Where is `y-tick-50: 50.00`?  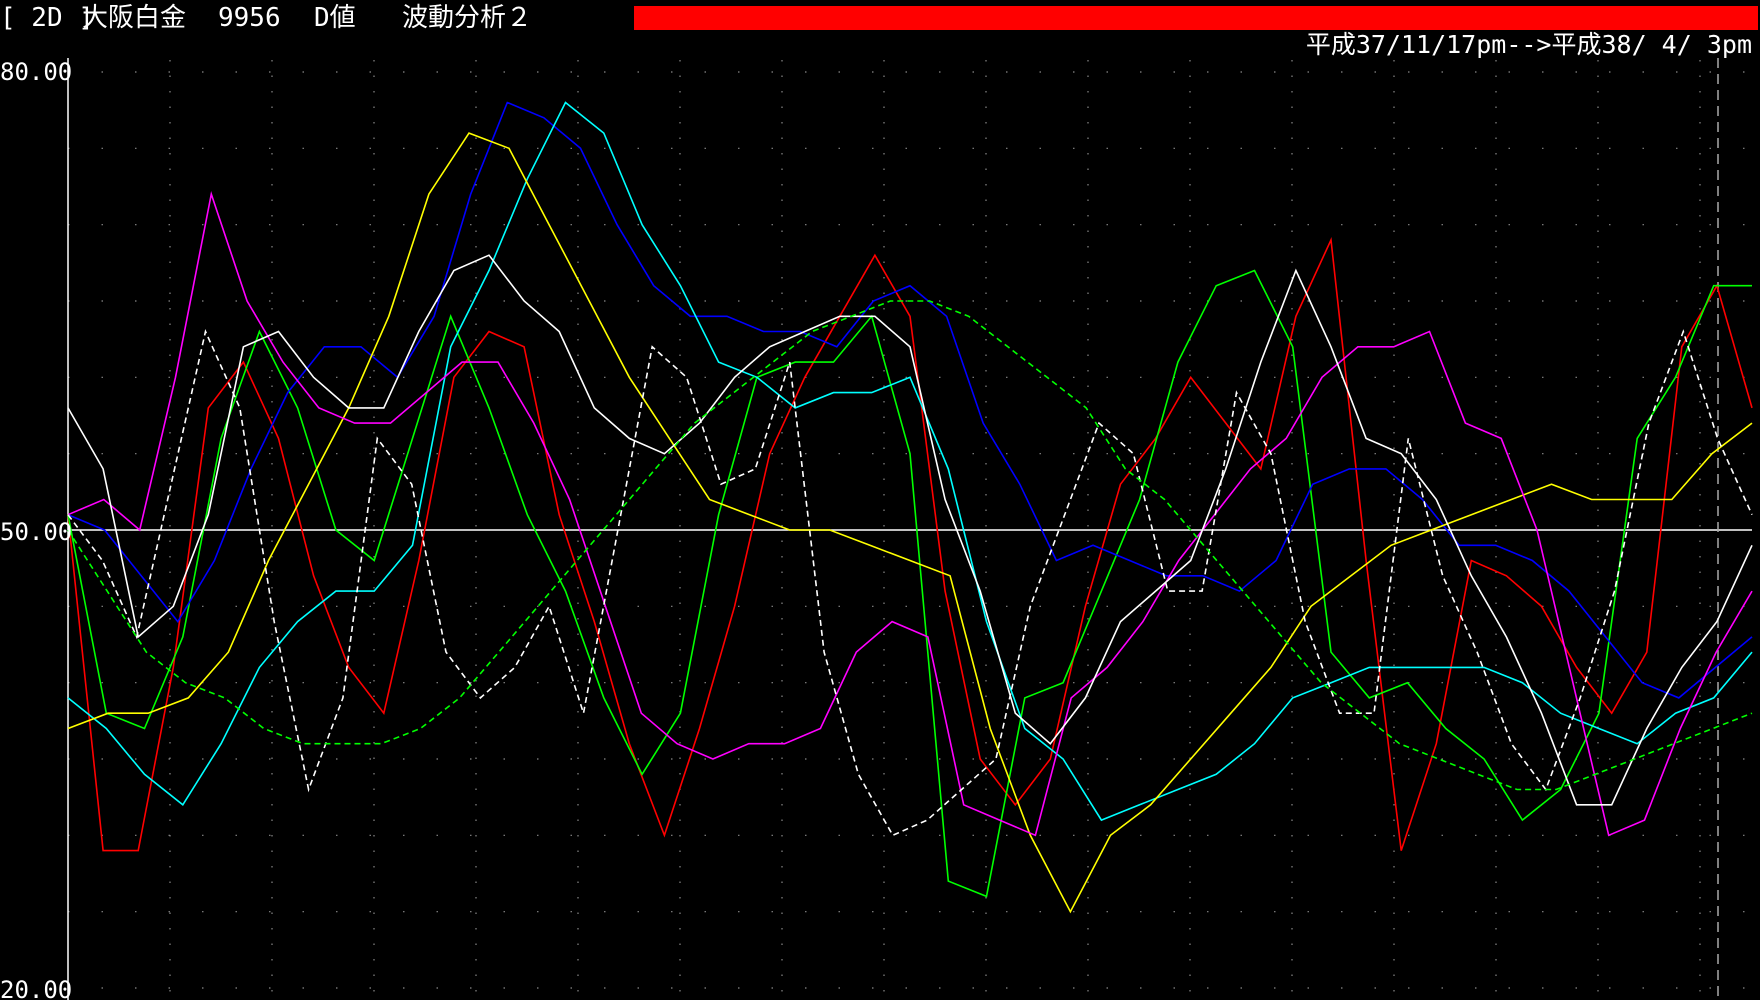 y-tick-50: 50.00 is located at coordinates (36, 532).